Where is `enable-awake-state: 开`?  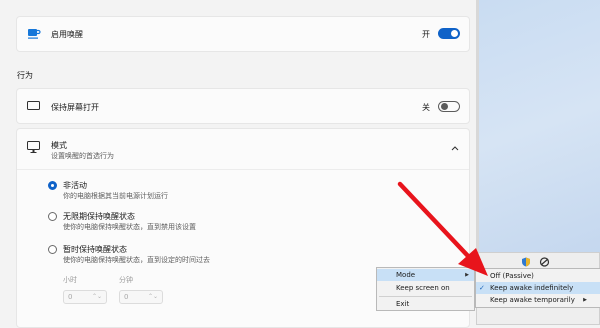
enable-awake-state: 开 is located at coordinates (426, 34).